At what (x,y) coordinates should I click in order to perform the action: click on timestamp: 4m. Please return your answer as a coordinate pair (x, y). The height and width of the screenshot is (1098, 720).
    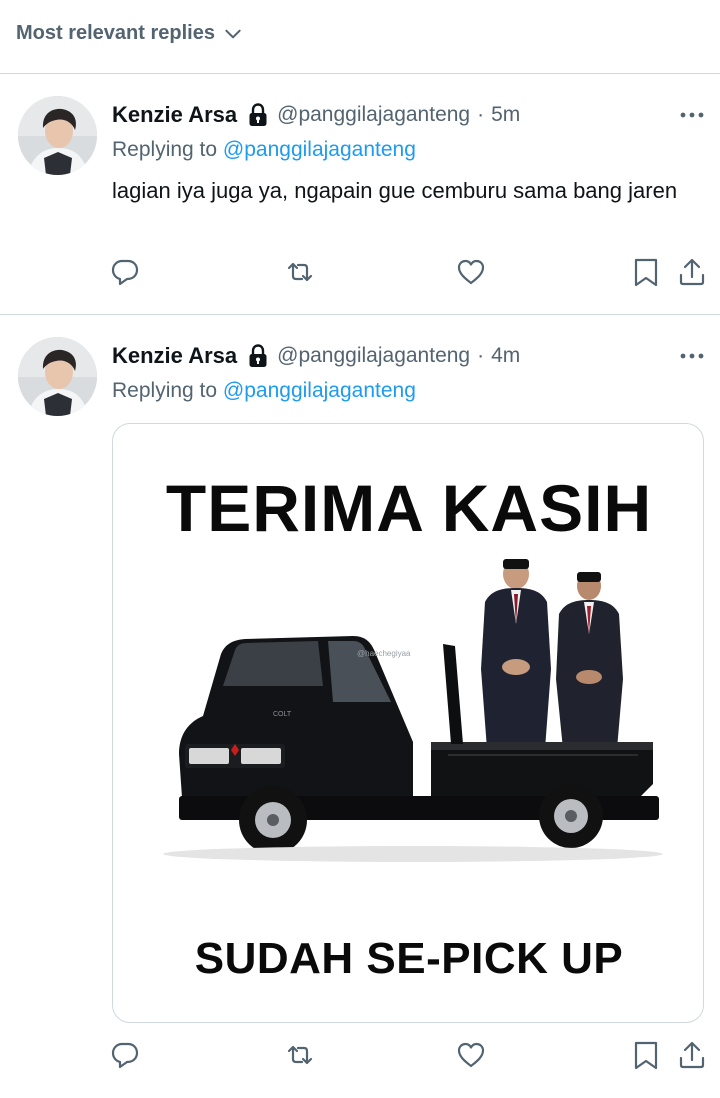
    Looking at the image, I should click on (505, 356).